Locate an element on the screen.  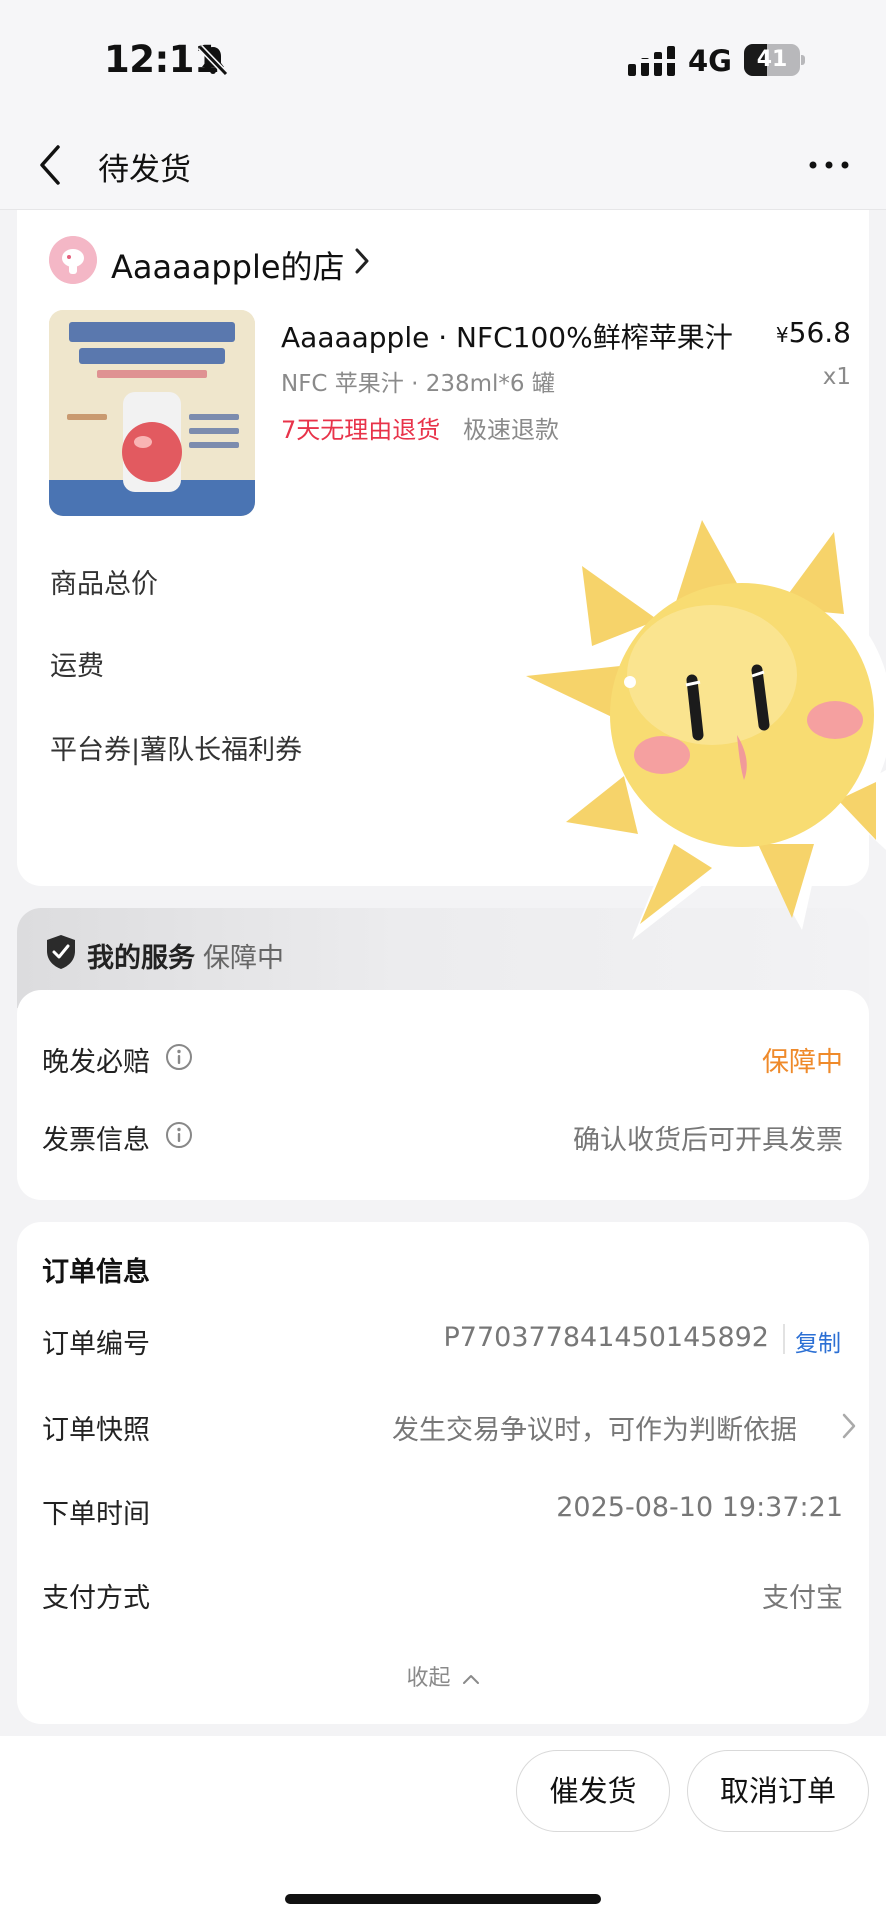
late-delivery-value: 保障中 is located at coordinates (802, 1062).